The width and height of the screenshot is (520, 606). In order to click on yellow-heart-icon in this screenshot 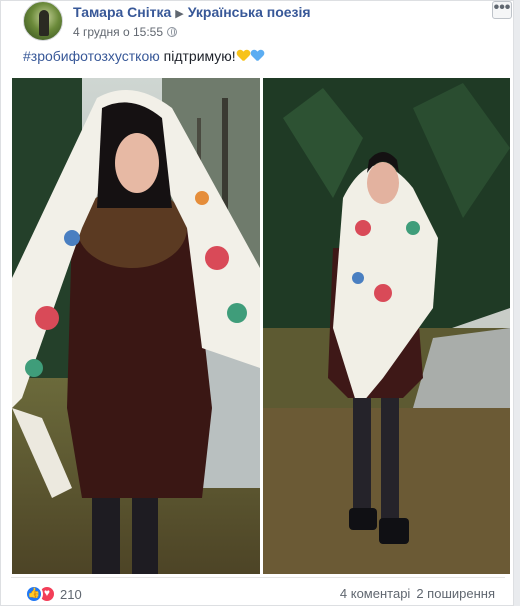, I will do `click(243, 56)`.